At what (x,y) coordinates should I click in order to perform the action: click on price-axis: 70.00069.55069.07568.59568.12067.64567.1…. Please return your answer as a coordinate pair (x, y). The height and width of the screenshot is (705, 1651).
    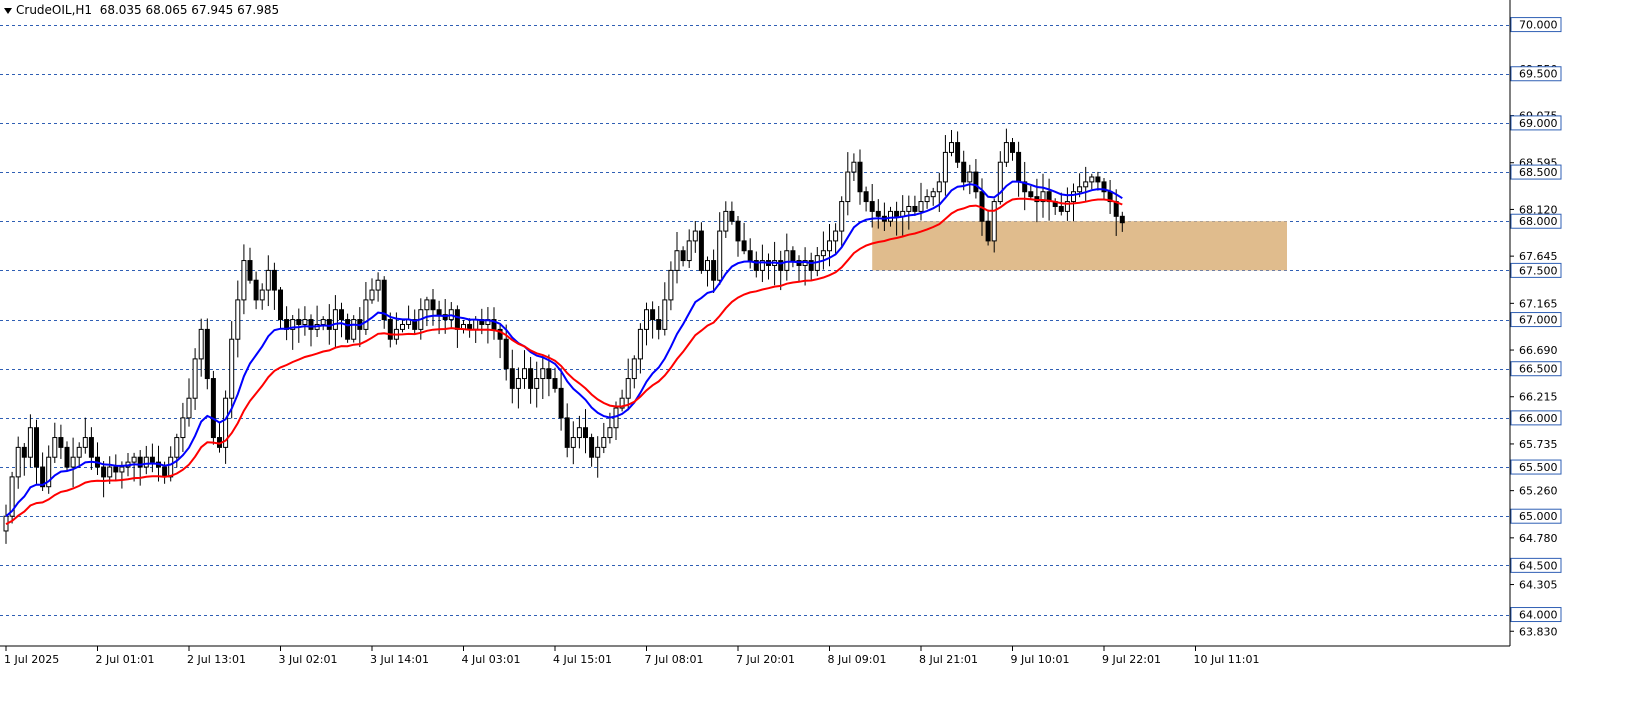
    Looking at the image, I should click on (1536, 327).